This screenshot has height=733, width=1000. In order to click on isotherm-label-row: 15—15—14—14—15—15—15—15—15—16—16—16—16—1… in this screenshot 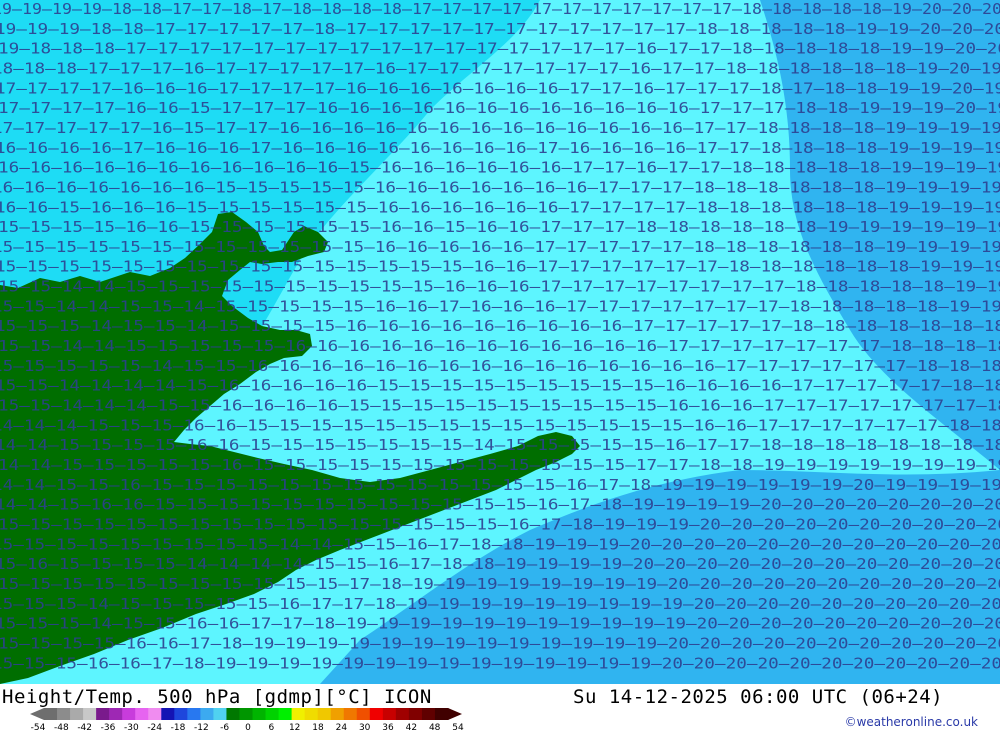, I will do `click(500, 346)`.